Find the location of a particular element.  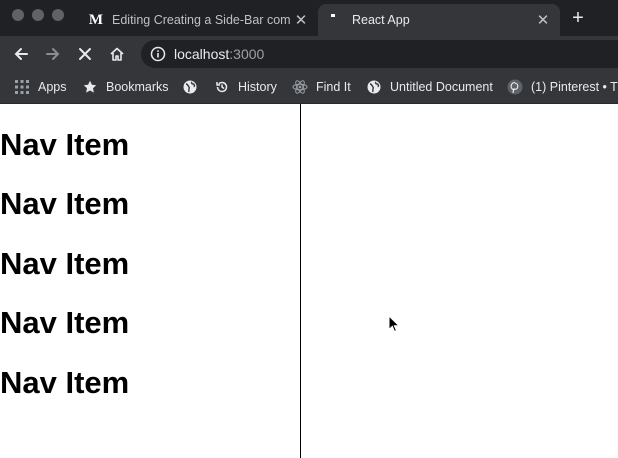

maximize-window-button is located at coordinates (58, 15).